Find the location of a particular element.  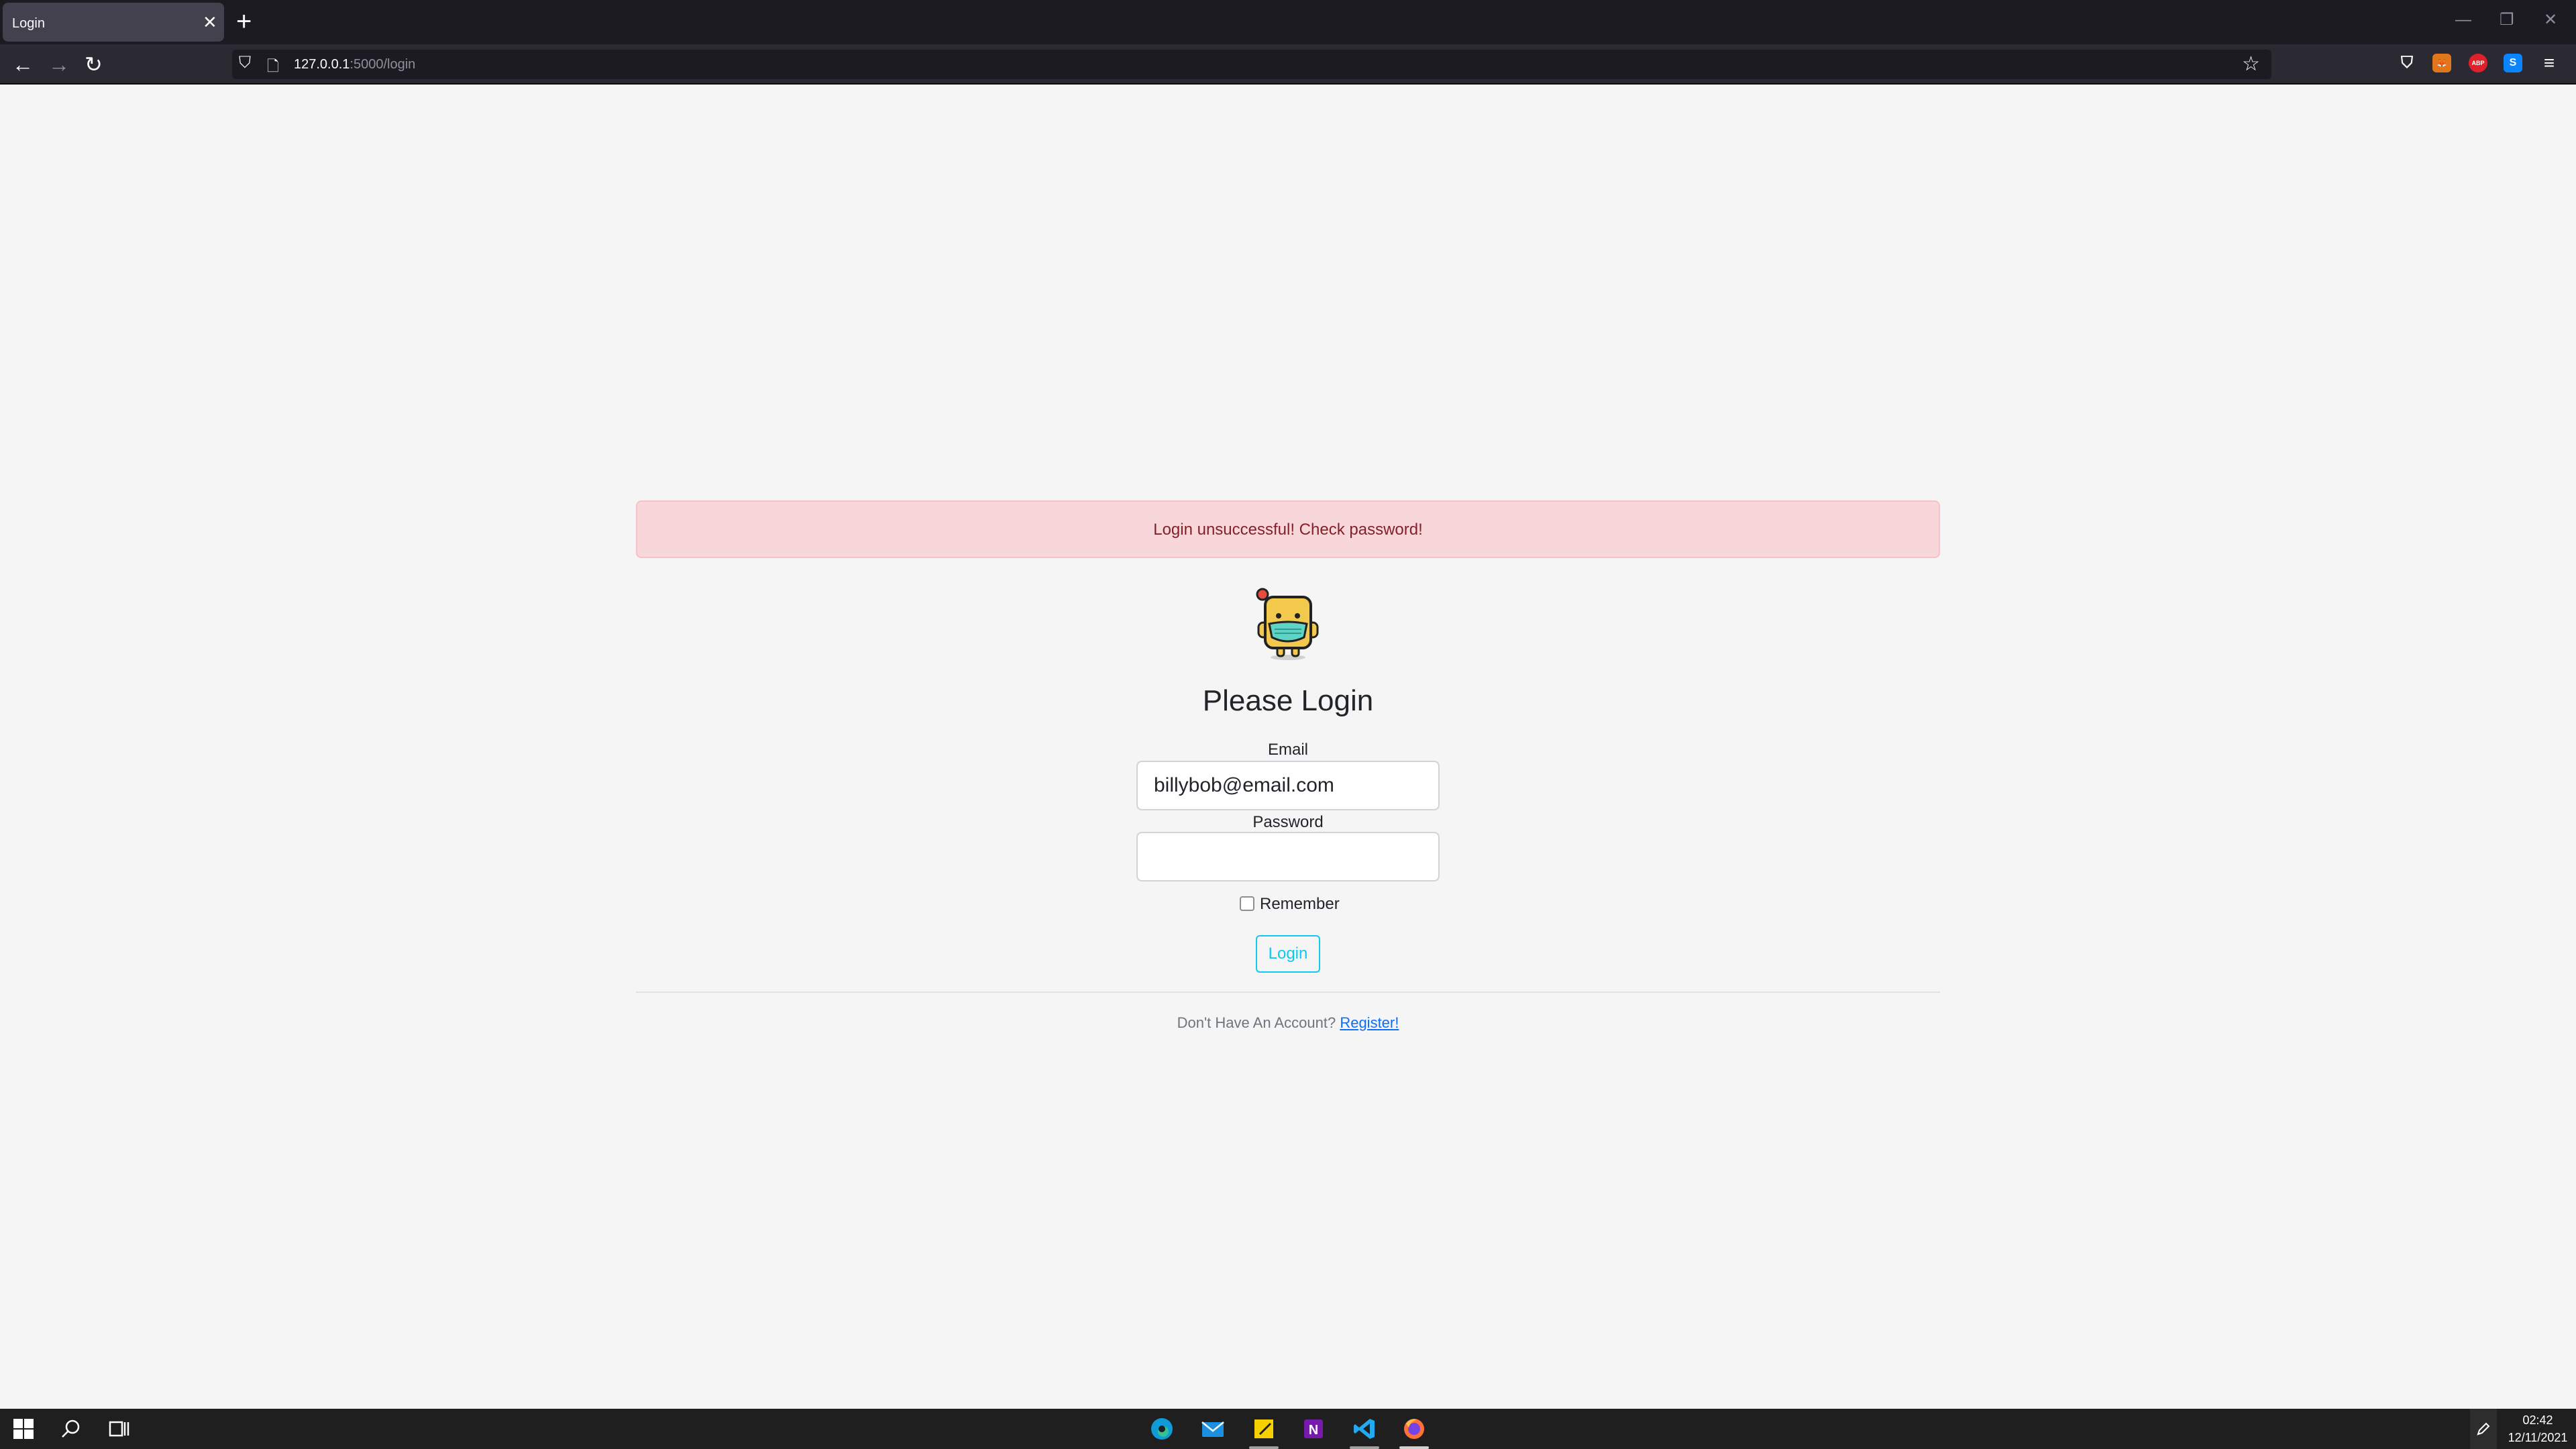

reload-icon: ↻ is located at coordinates (94, 64).